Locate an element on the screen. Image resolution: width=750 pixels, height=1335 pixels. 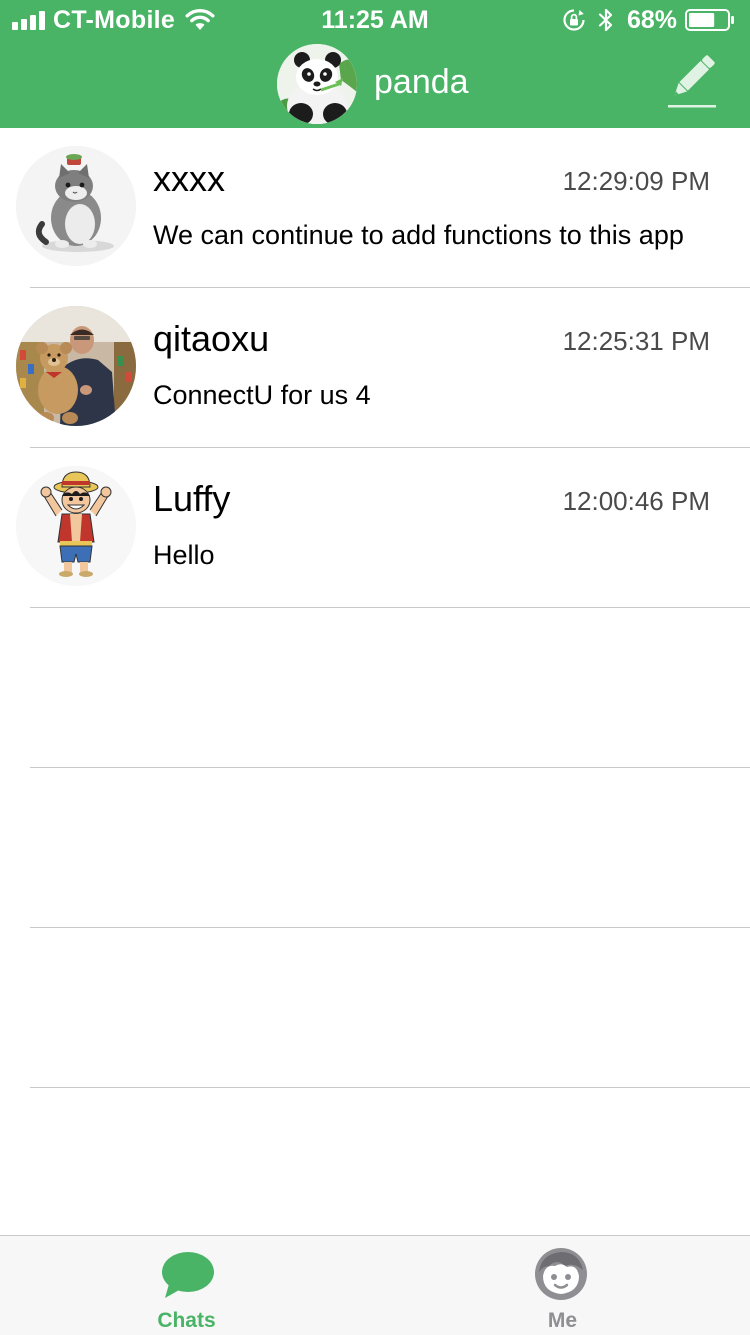
tab-me: Me is located at coordinates (562, 1285).